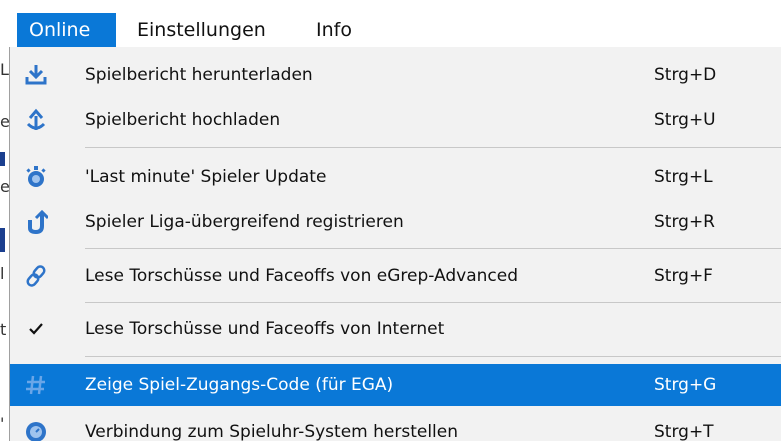 The height and width of the screenshot is (441, 781). I want to click on background-text-fragment: ', so click(2, 423).